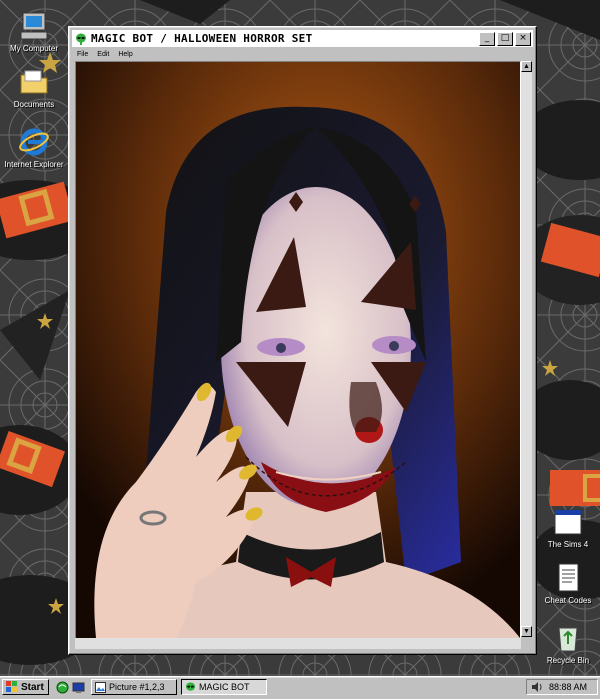  Describe the element at coordinates (537, 687) in the screenshot. I see `volume-icon` at that location.